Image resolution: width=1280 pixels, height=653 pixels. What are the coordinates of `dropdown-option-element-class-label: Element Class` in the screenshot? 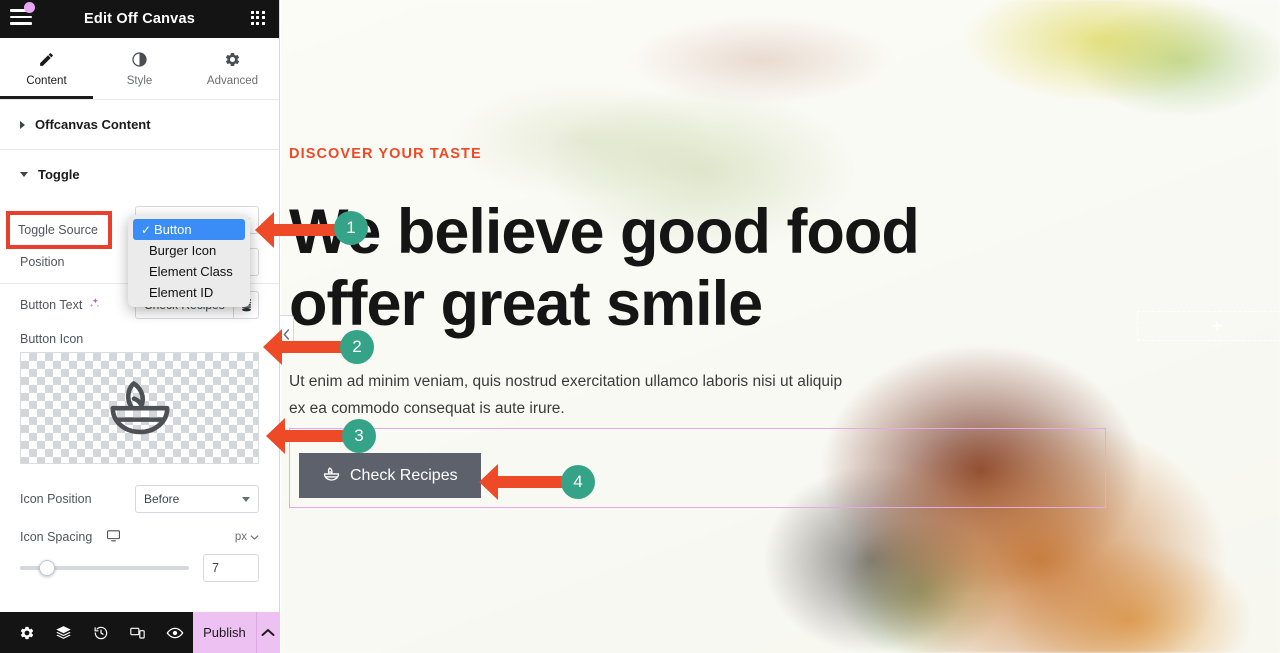 It's located at (191, 271).